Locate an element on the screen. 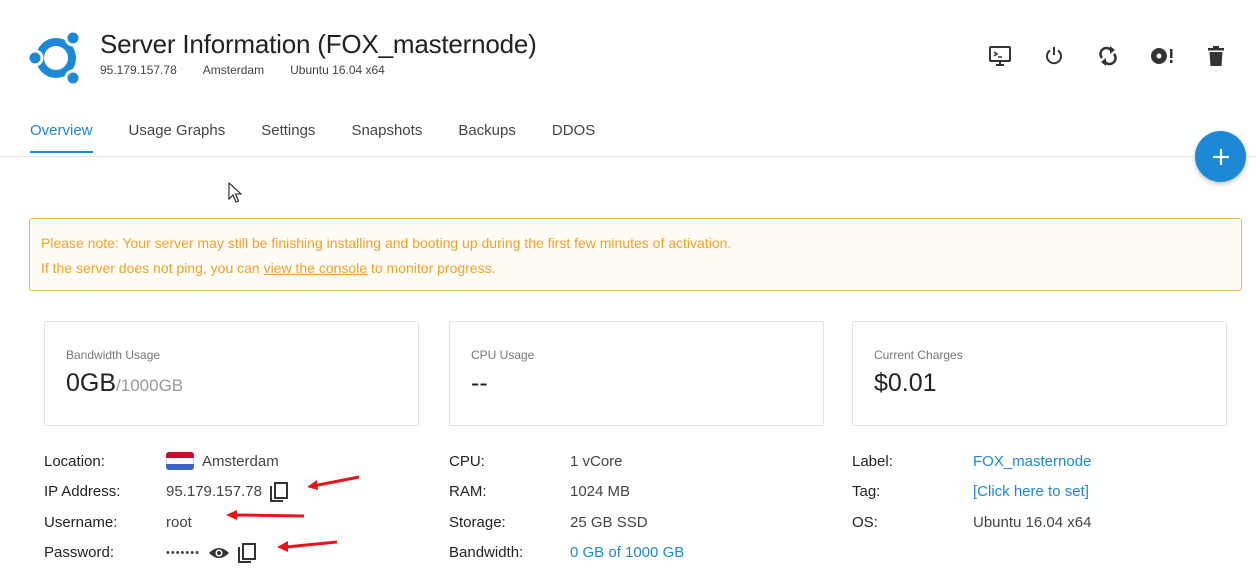 The image size is (1256, 588). copy-password-button is located at coordinates (246, 552).